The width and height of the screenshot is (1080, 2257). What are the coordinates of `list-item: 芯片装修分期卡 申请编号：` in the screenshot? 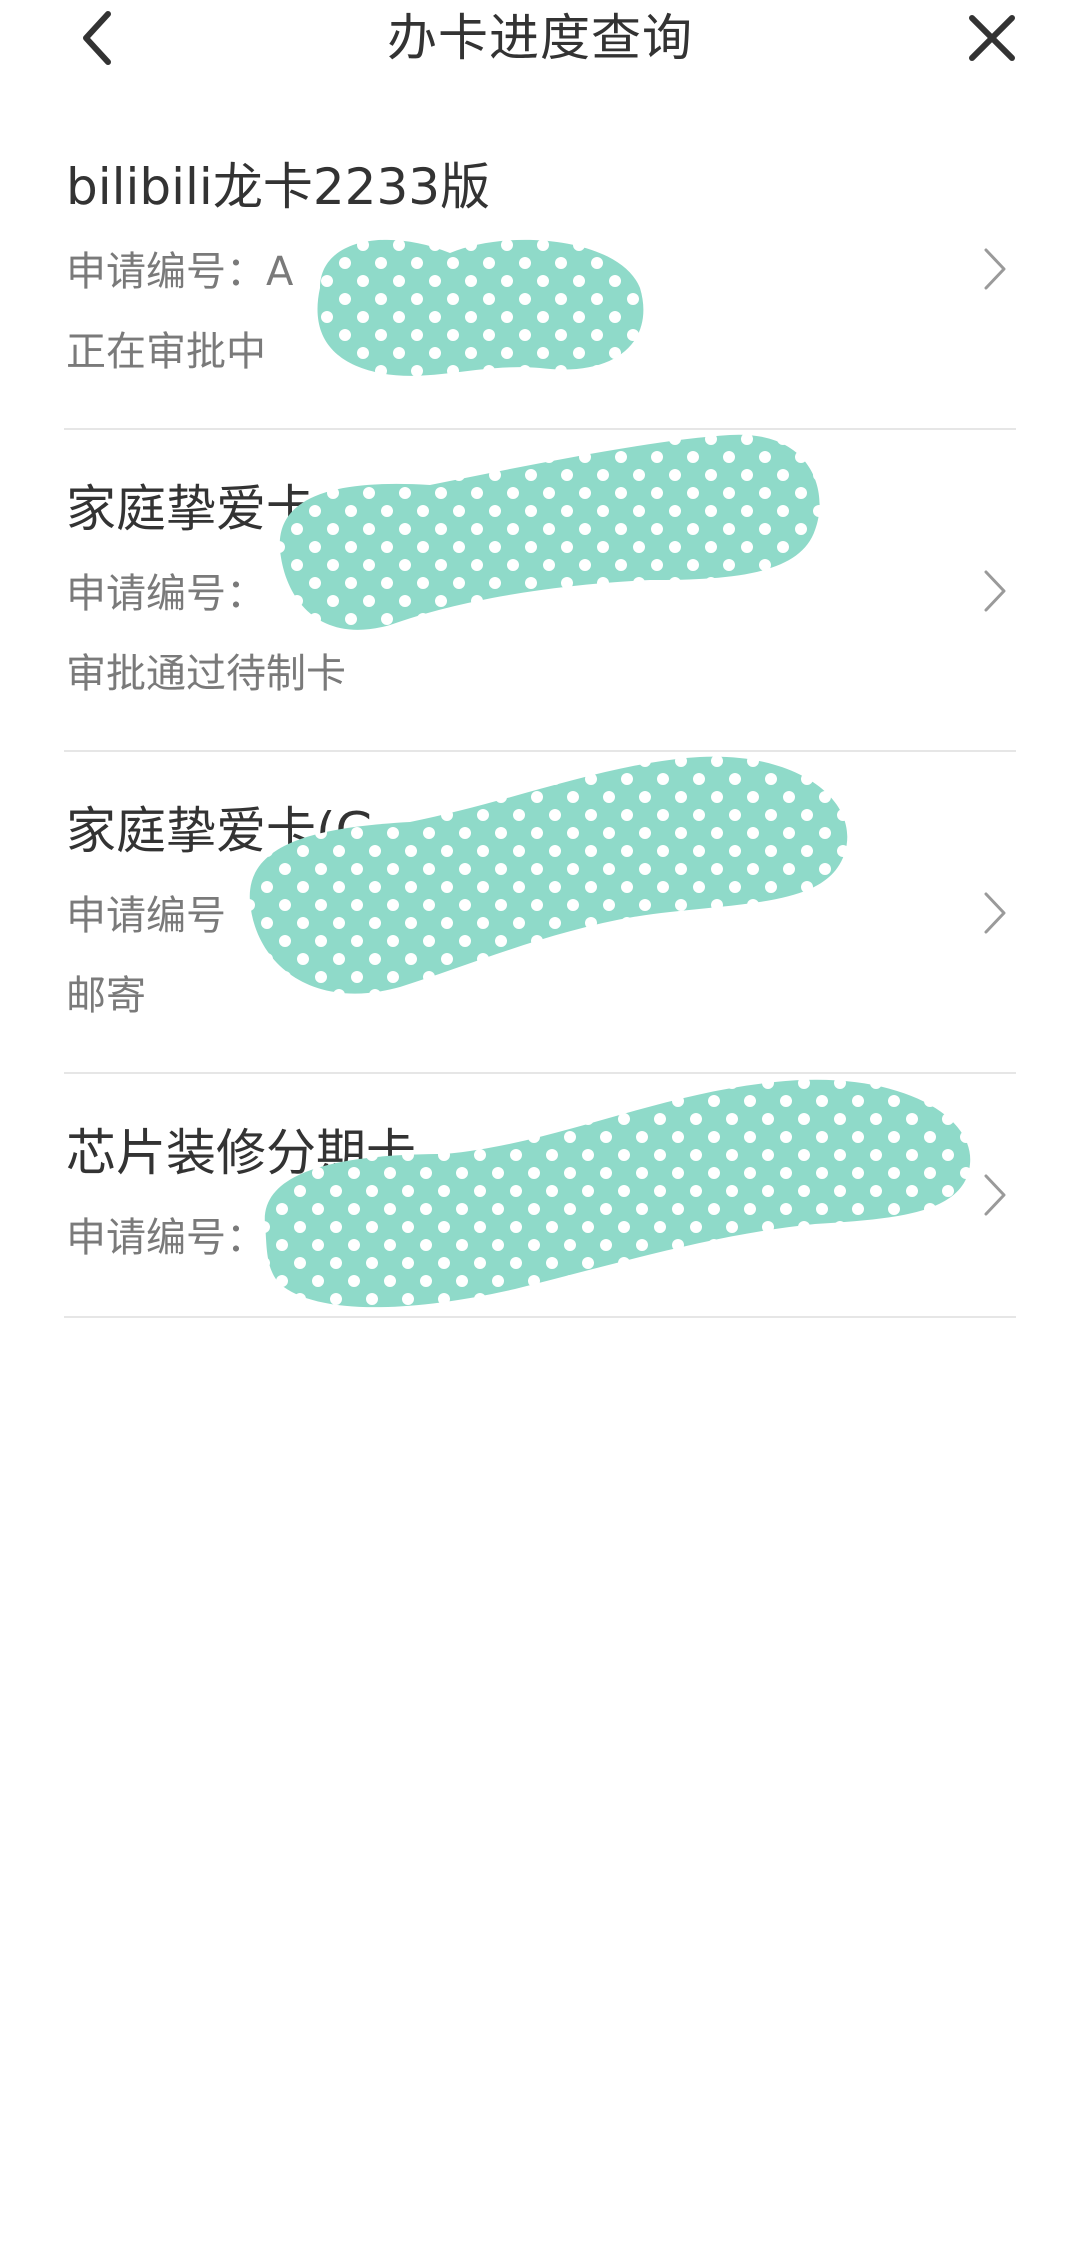 It's located at (540, 1195).